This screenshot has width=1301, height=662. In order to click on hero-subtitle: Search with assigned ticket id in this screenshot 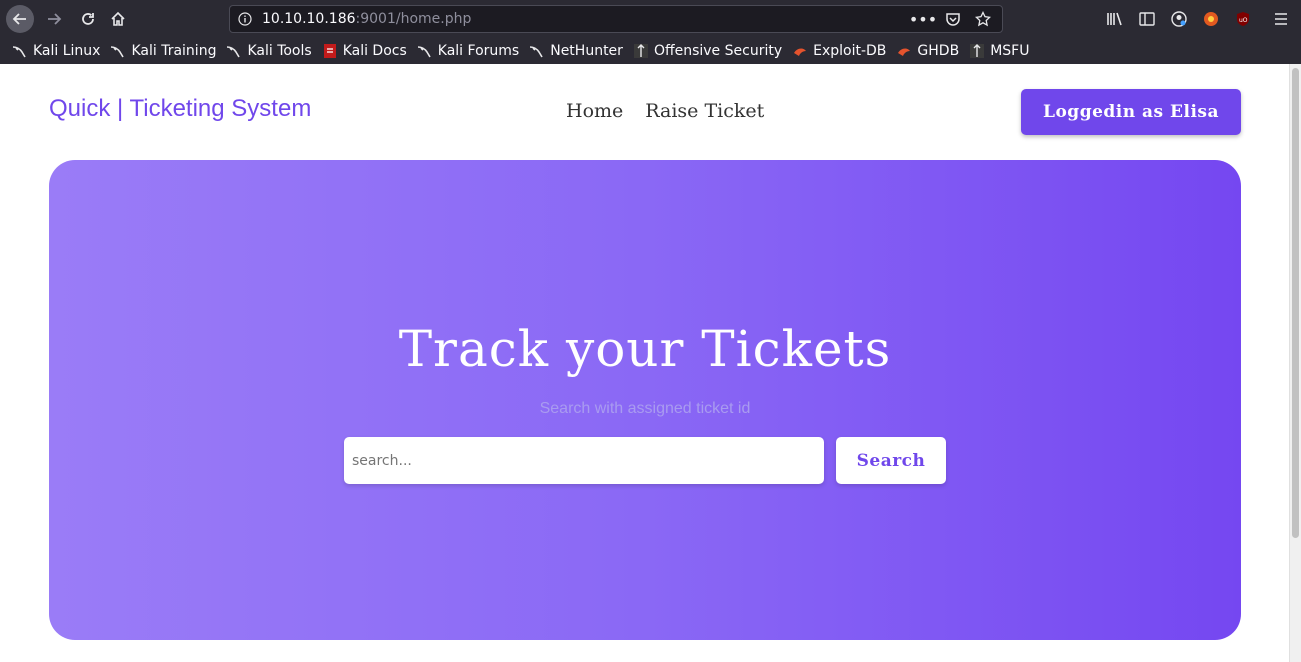, I will do `click(645, 408)`.